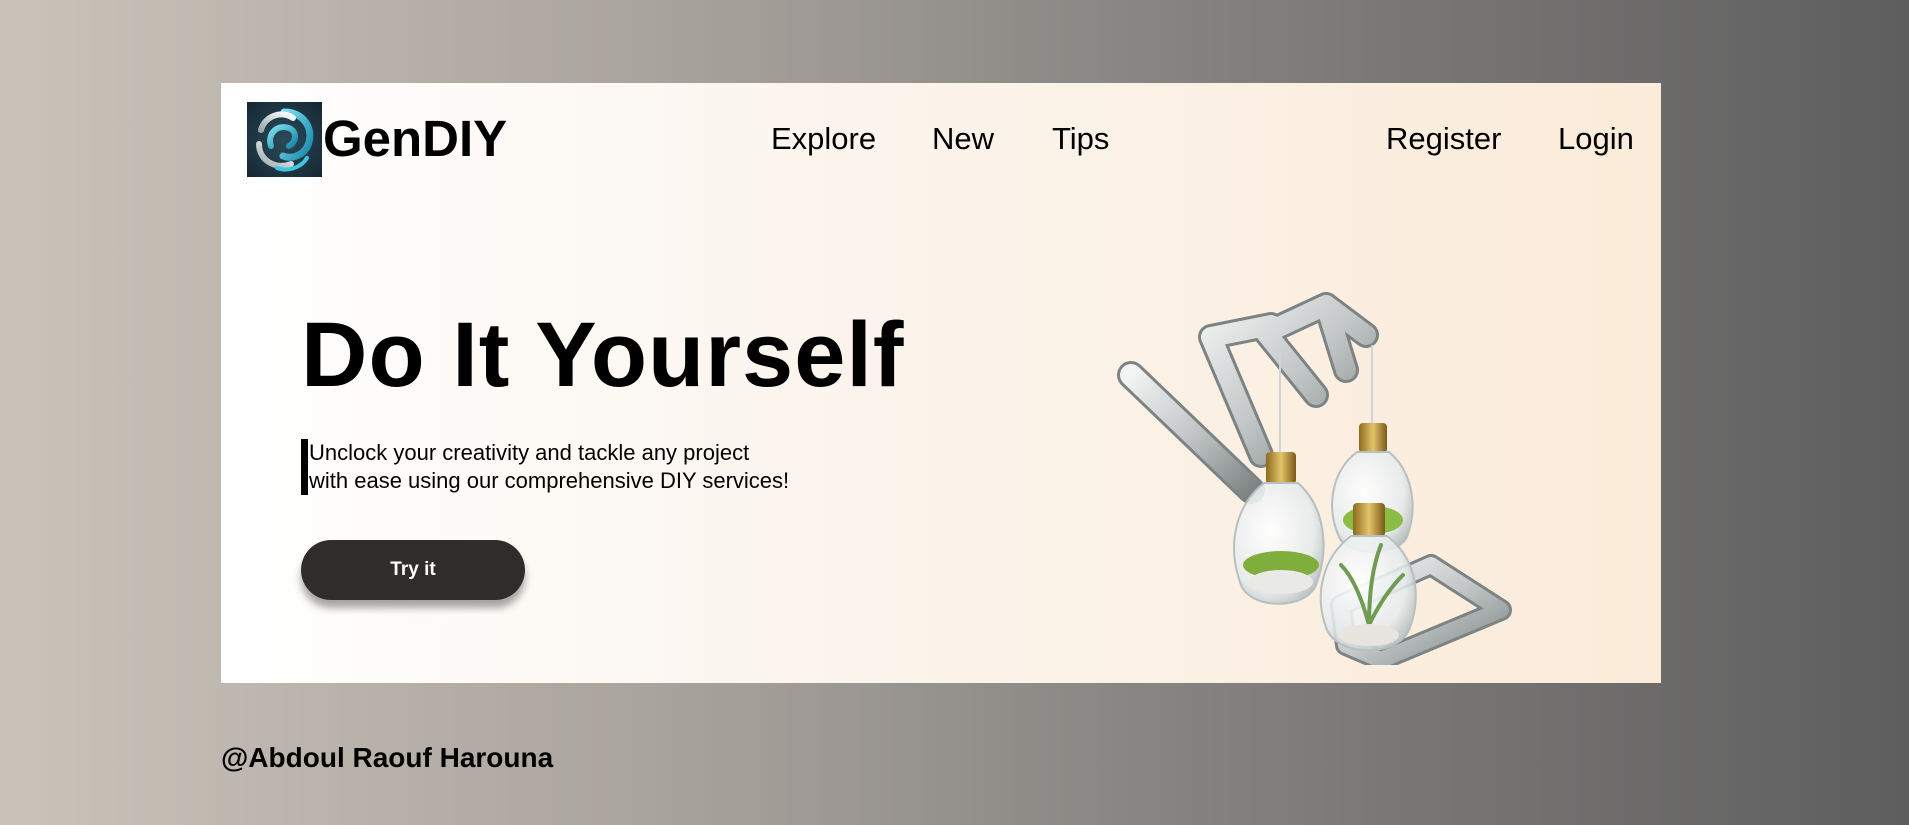  Describe the element at coordinates (1311, 458) in the screenshot. I see `hanging-lightbulb-terrariums-image` at that location.